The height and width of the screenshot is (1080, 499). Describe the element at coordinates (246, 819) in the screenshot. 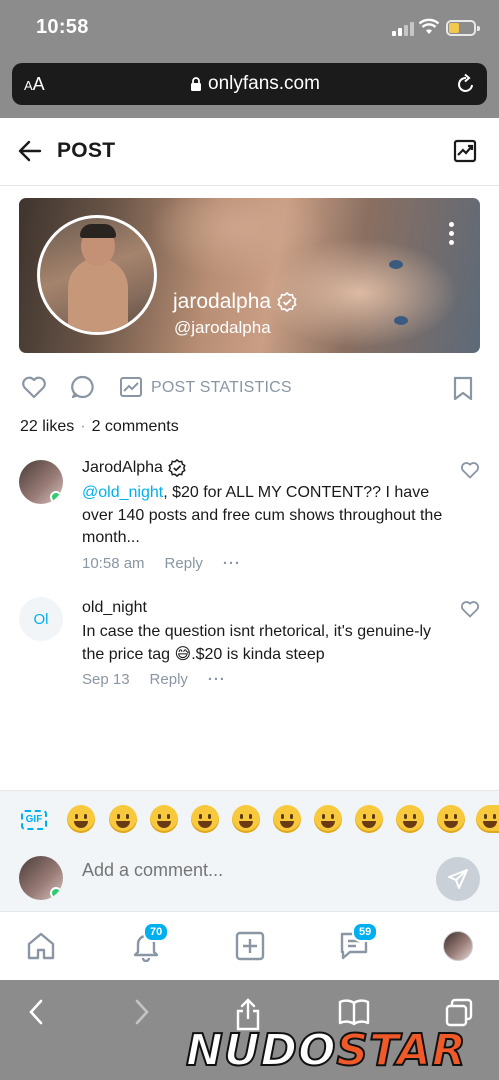

I see `emoji-smile` at that location.